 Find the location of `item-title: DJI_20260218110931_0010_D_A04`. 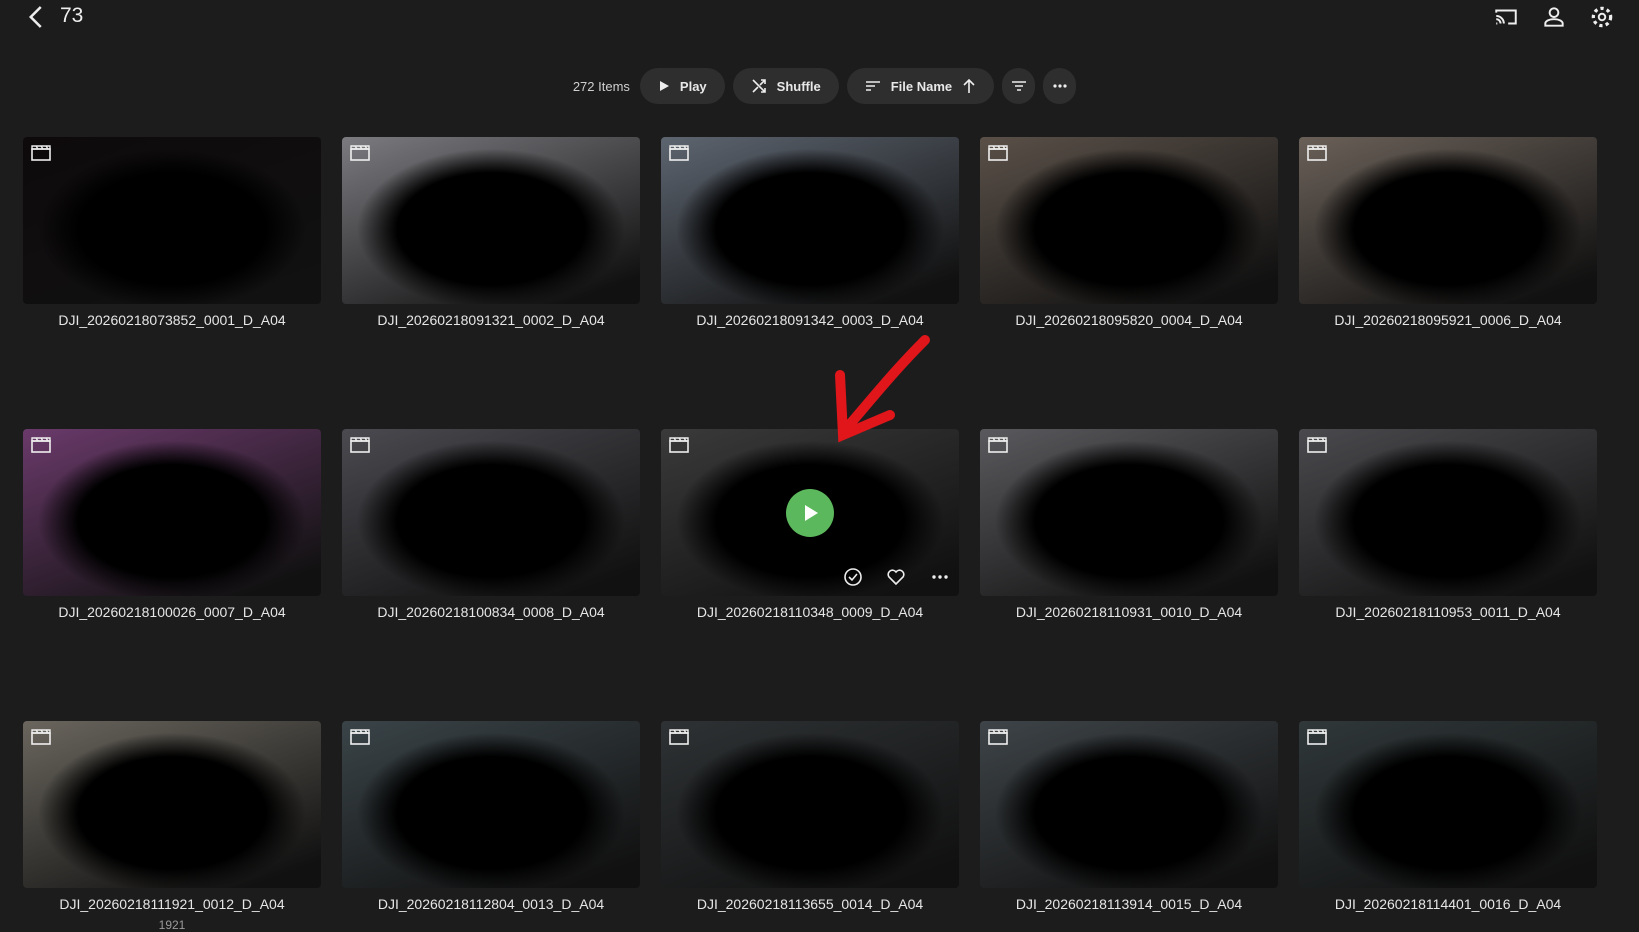

item-title: DJI_20260218110931_0010_D_A04 is located at coordinates (1129, 612).